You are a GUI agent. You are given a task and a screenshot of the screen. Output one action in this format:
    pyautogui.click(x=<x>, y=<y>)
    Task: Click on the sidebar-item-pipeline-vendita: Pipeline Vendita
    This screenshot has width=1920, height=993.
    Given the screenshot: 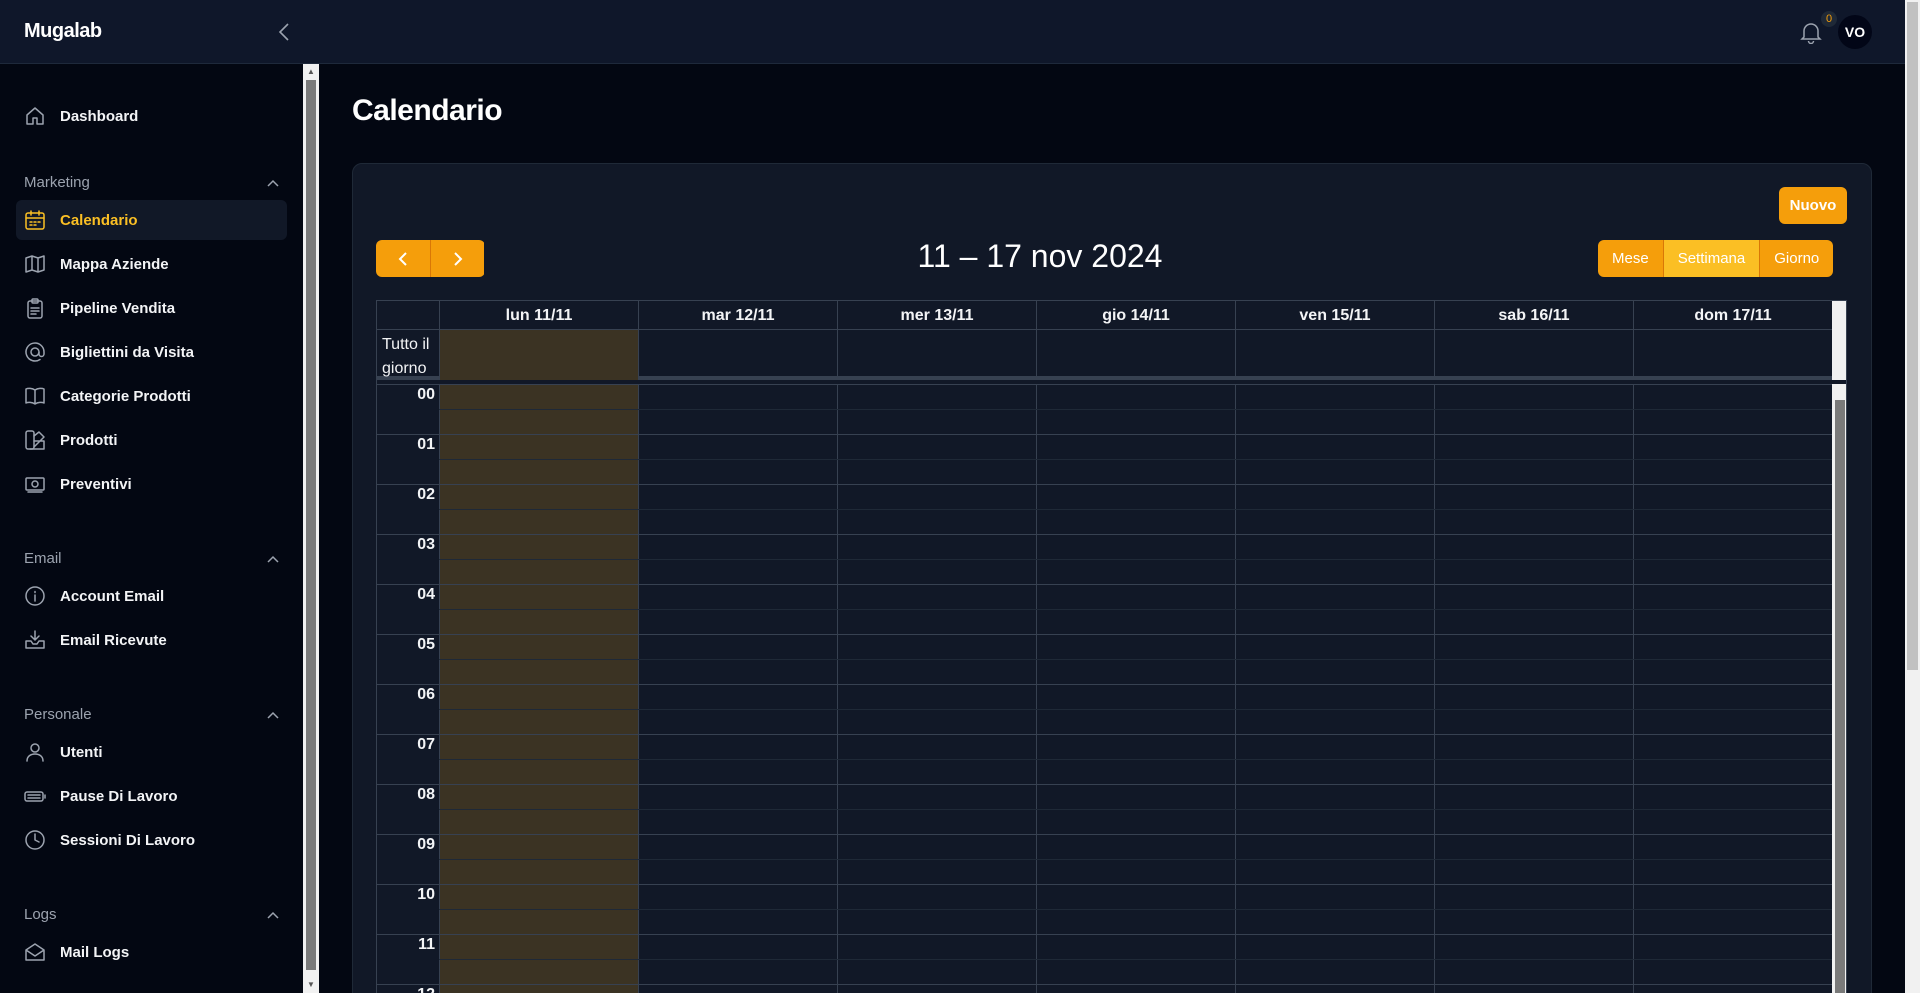 What is the action you would take?
    pyautogui.click(x=151, y=308)
    